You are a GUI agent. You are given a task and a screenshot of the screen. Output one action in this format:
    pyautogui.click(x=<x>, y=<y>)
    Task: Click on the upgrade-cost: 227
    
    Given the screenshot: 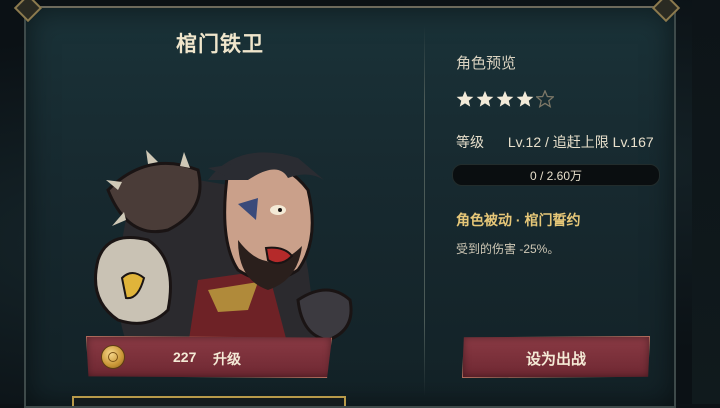 What is the action you would take?
    pyautogui.click(x=185, y=357)
    